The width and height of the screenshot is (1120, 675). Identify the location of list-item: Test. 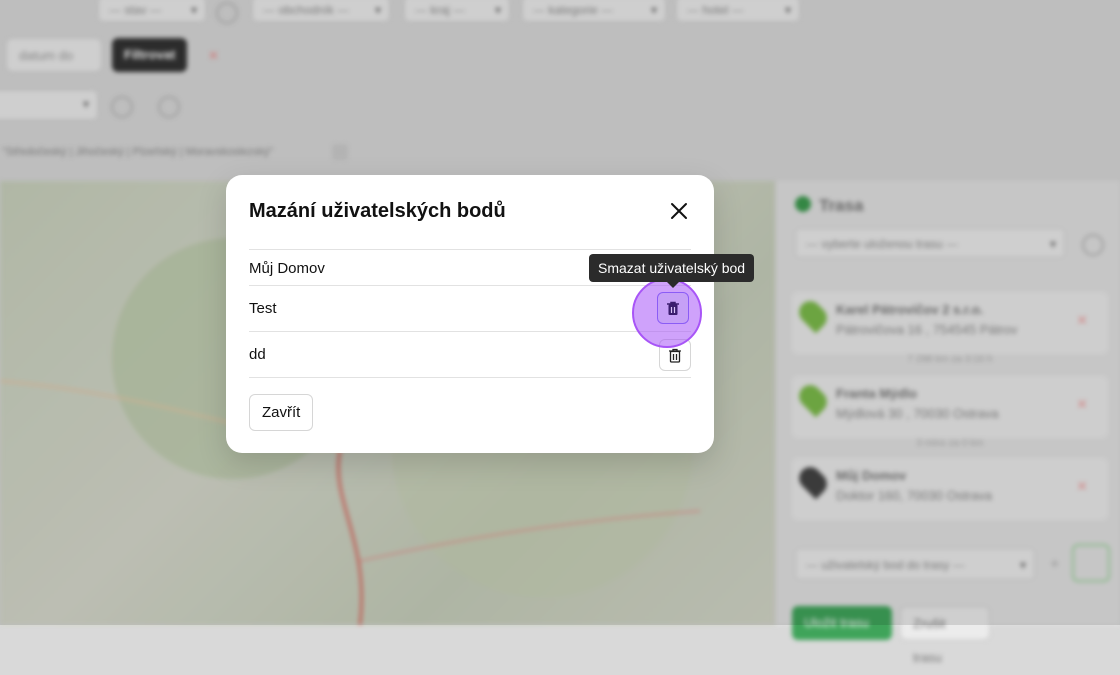
(470, 309).